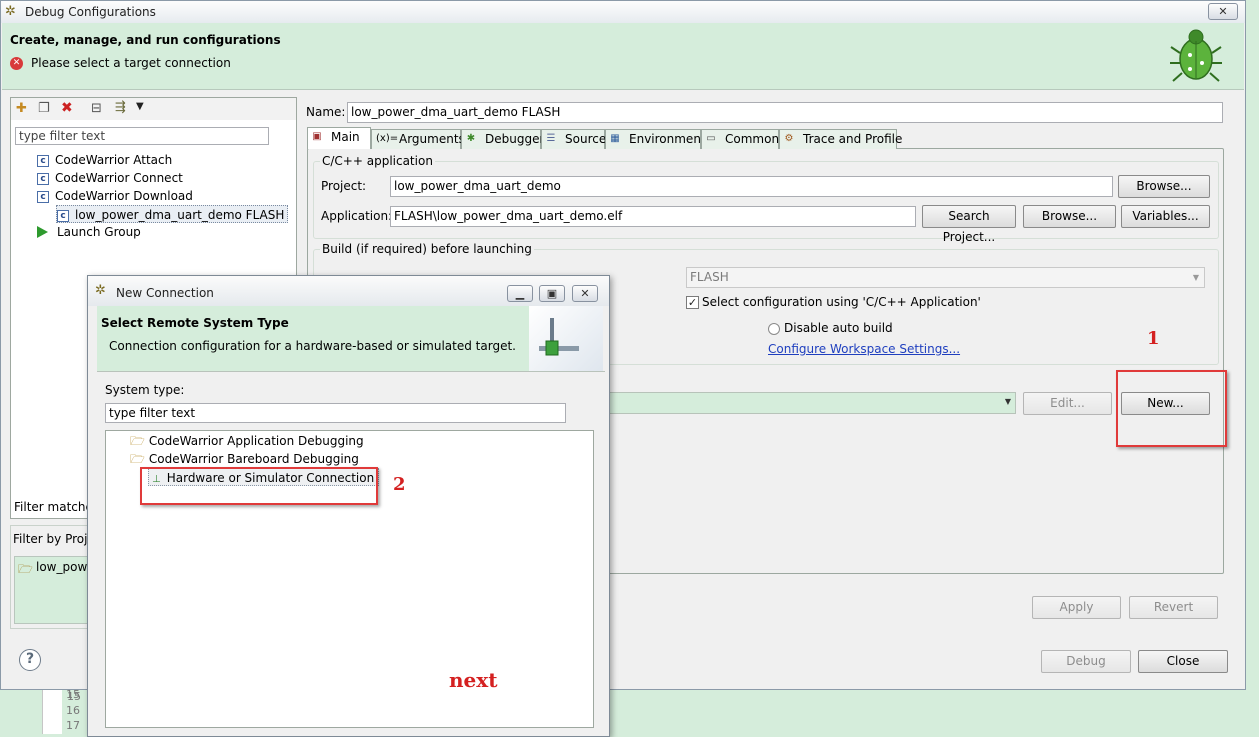  What do you see at coordinates (751, 186) in the screenshot?
I see `project-field: low_power_dma_uart_demo` at bounding box center [751, 186].